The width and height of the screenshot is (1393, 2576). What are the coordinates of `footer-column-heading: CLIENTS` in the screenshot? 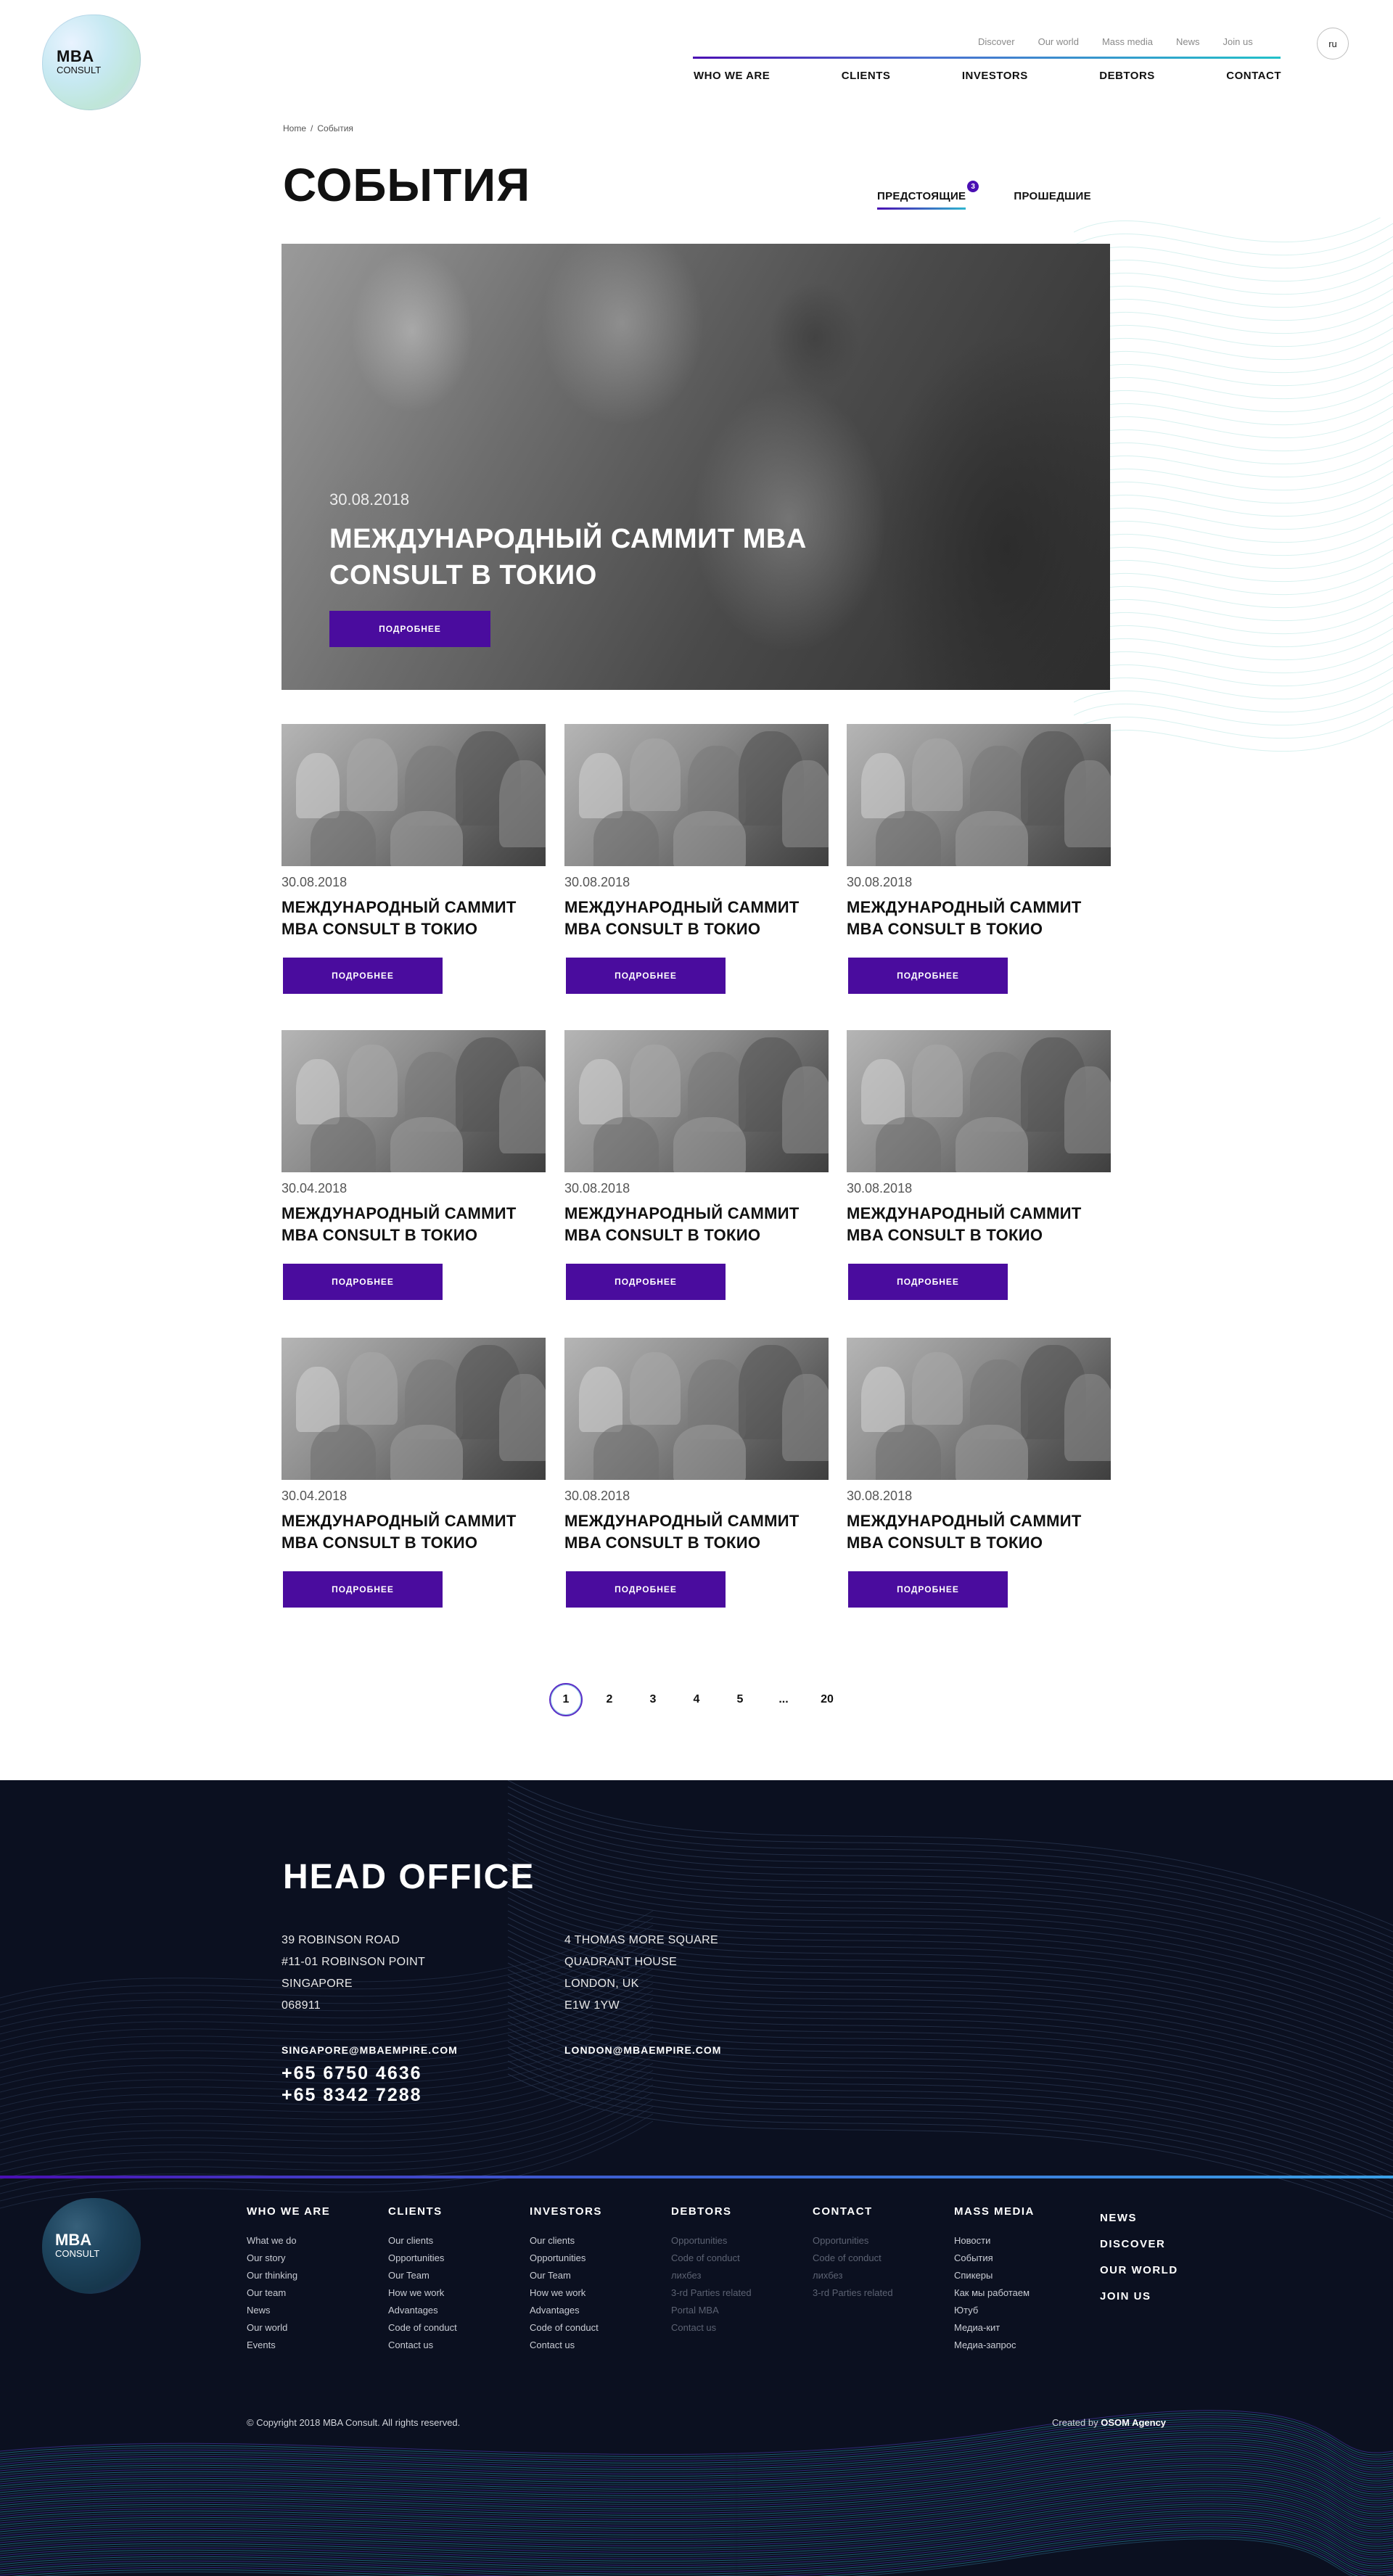 It's located at (422, 2211).